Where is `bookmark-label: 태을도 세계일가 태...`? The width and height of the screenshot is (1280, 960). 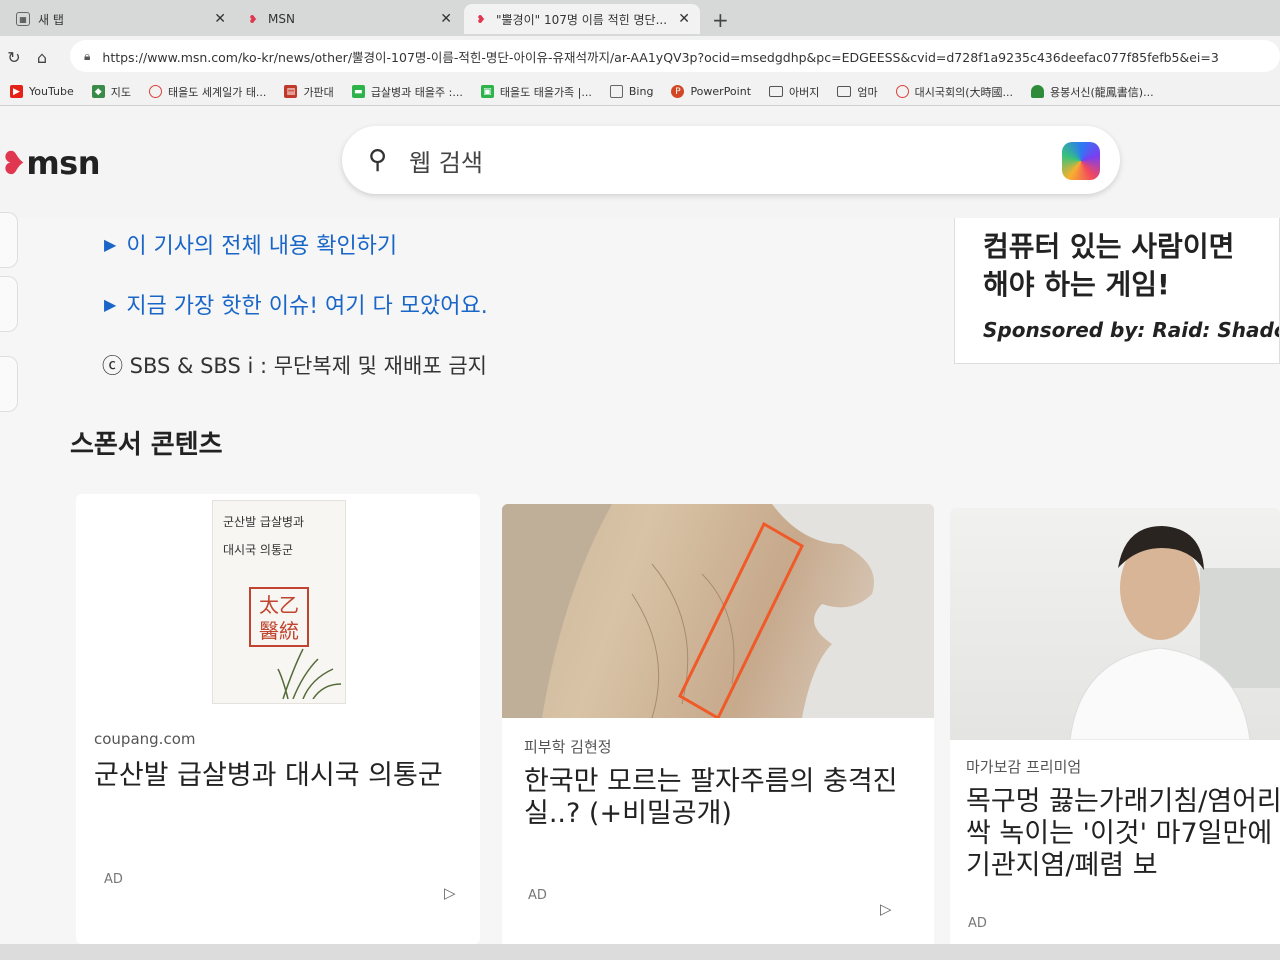 bookmark-label: 태을도 세계일가 태... is located at coordinates (217, 92).